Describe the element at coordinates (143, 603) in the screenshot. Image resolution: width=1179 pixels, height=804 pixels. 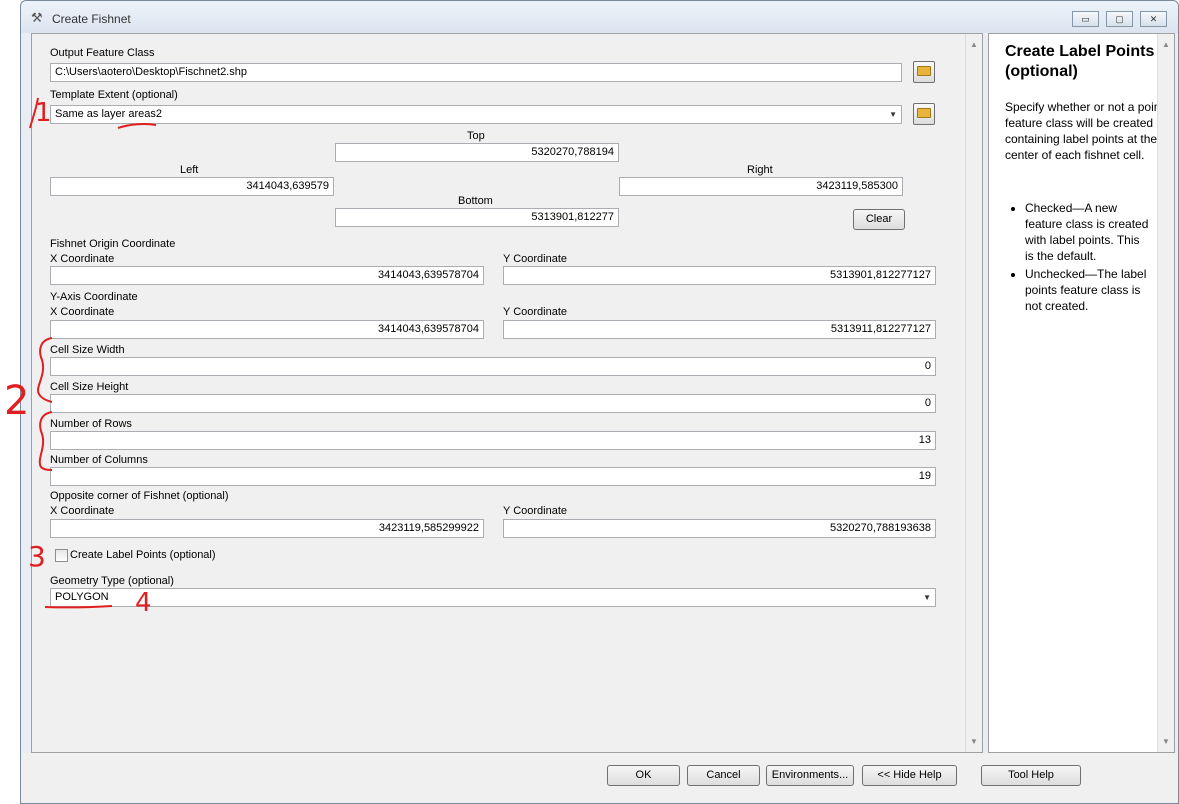
I see `annotation-number-4: 4` at that location.